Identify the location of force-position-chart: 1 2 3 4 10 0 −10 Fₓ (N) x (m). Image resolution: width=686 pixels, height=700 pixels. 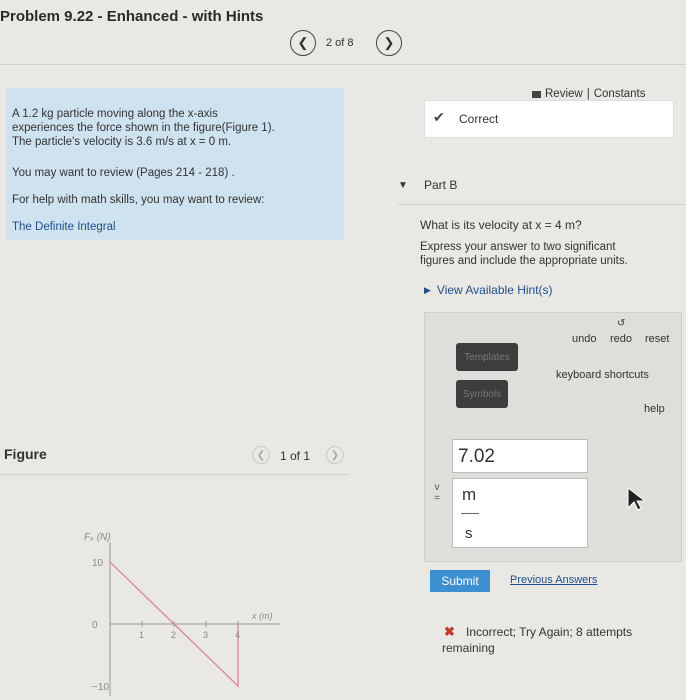
(182, 614).